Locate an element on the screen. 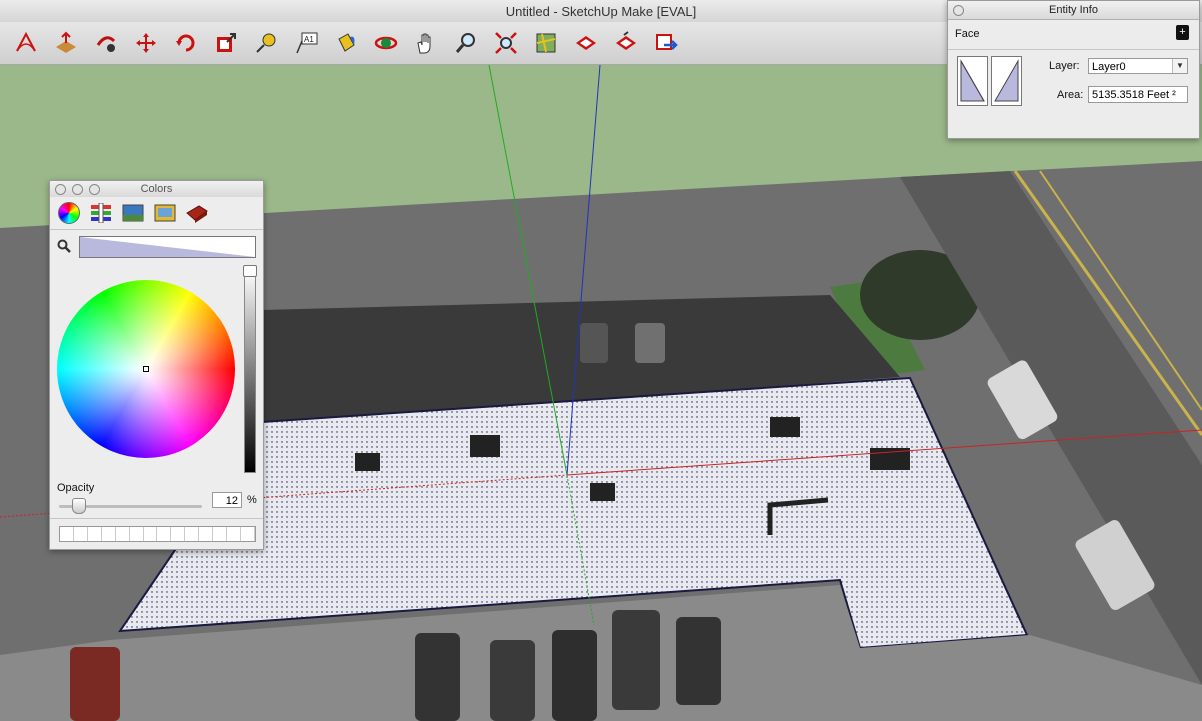  follow-me-tool-icon is located at coordinates (106, 43).